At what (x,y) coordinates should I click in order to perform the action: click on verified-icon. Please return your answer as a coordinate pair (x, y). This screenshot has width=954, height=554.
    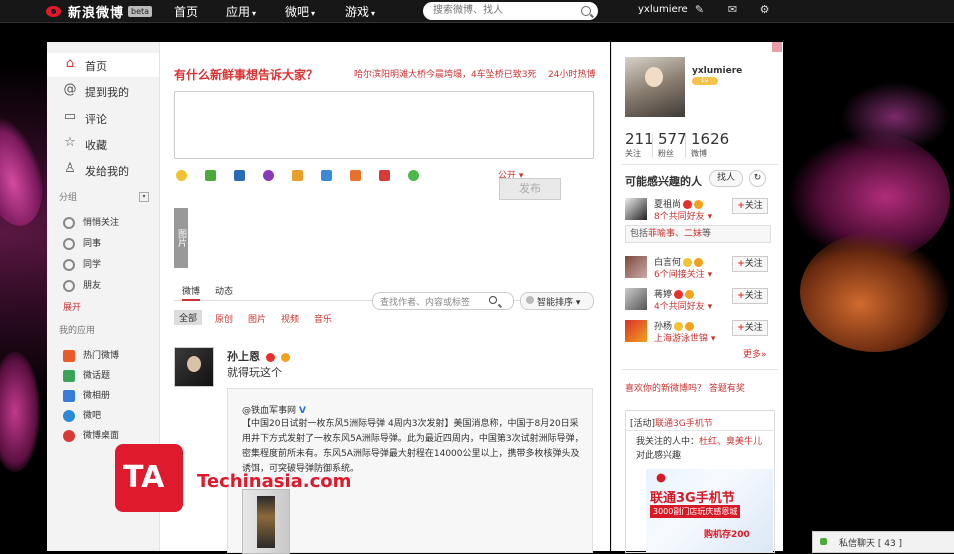
    Looking at the image, I should click on (688, 262).